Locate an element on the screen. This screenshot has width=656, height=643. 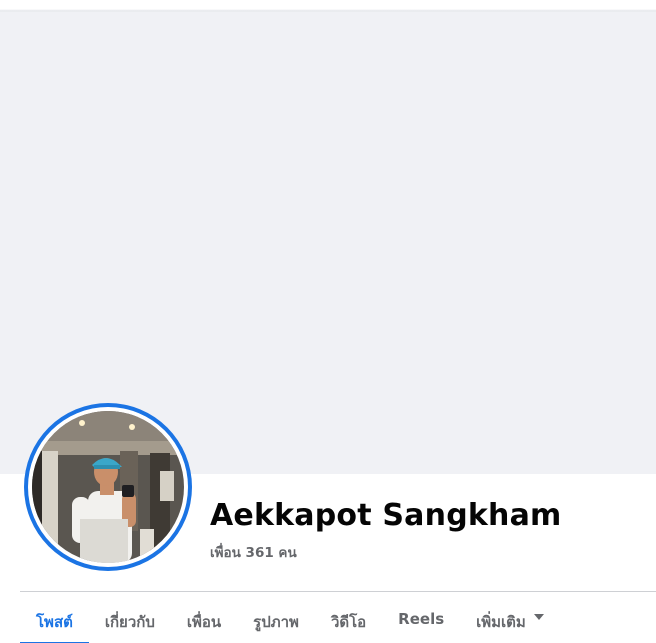
tab-friends-label: เพื่อน is located at coordinates (204, 622).